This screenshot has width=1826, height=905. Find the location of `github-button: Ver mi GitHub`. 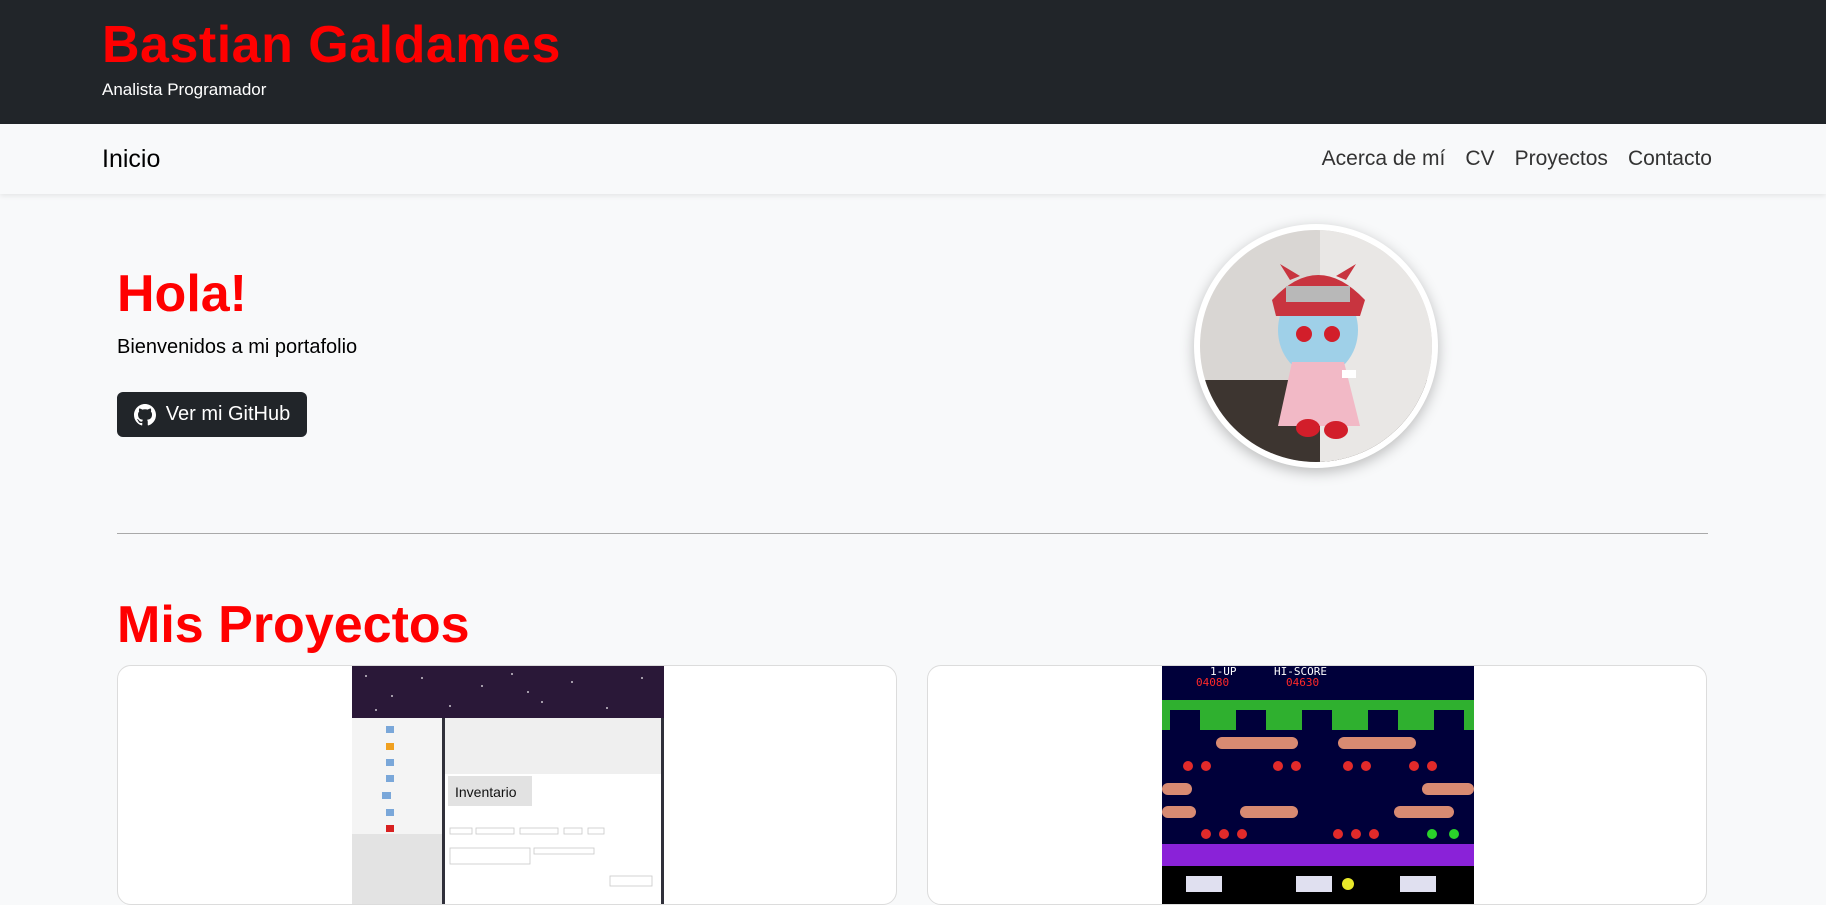

github-button: Ver mi GitHub is located at coordinates (212, 414).